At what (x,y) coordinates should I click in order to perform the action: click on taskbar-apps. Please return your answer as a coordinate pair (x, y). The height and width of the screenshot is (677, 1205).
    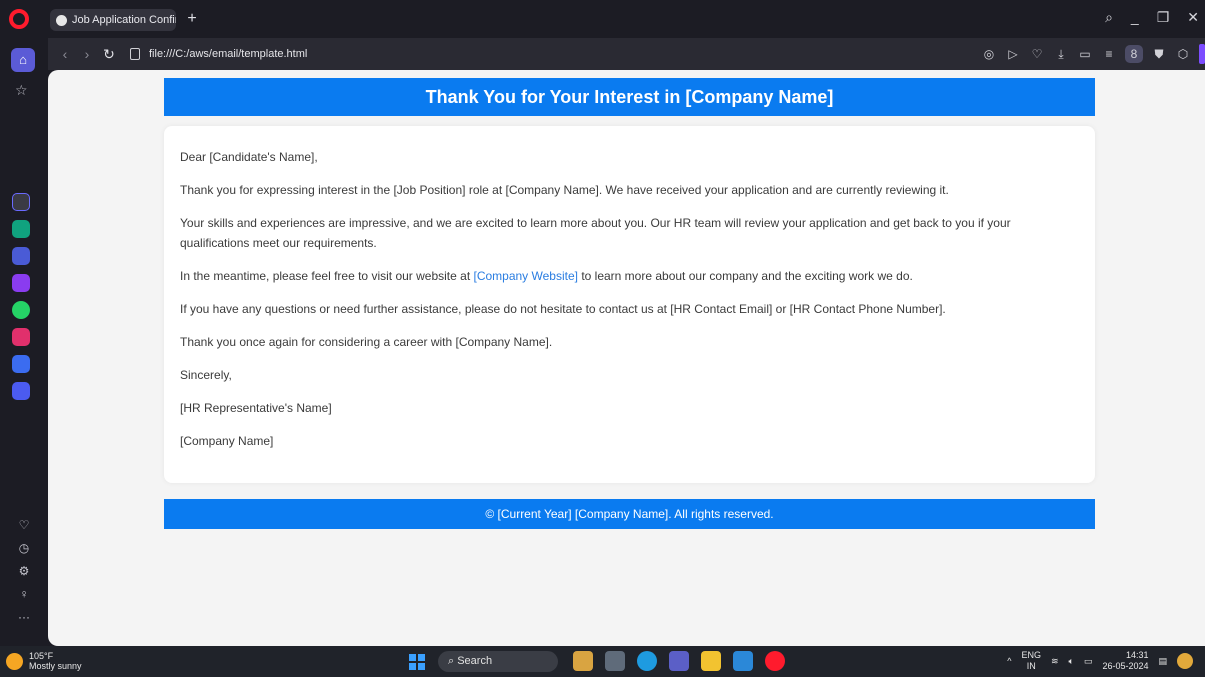
    Looking at the image, I should click on (679, 661).